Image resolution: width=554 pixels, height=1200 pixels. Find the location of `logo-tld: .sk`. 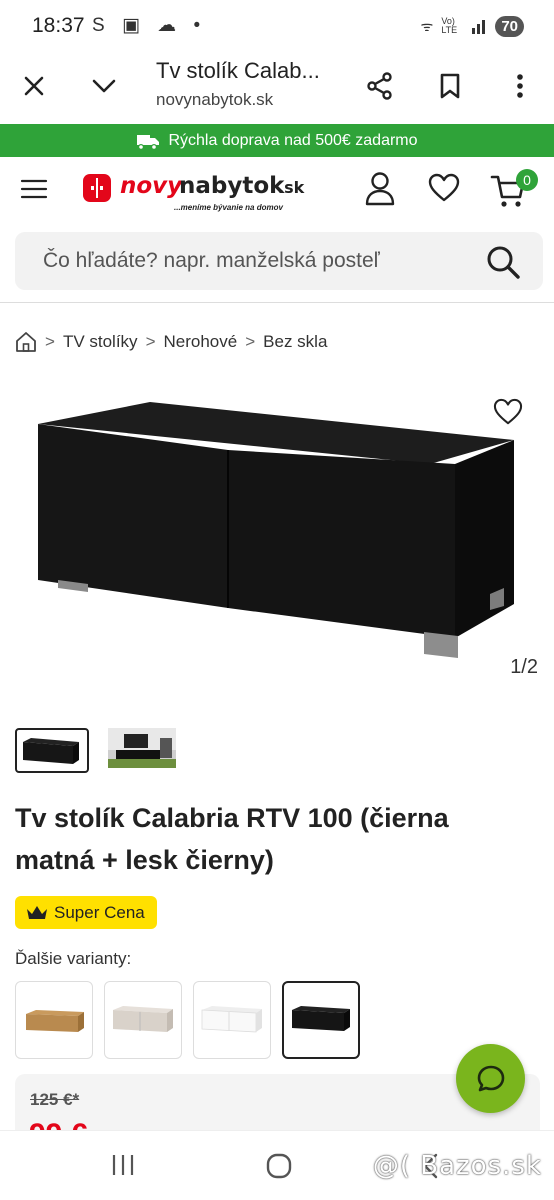

logo-tld: .sk is located at coordinates (291, 187).